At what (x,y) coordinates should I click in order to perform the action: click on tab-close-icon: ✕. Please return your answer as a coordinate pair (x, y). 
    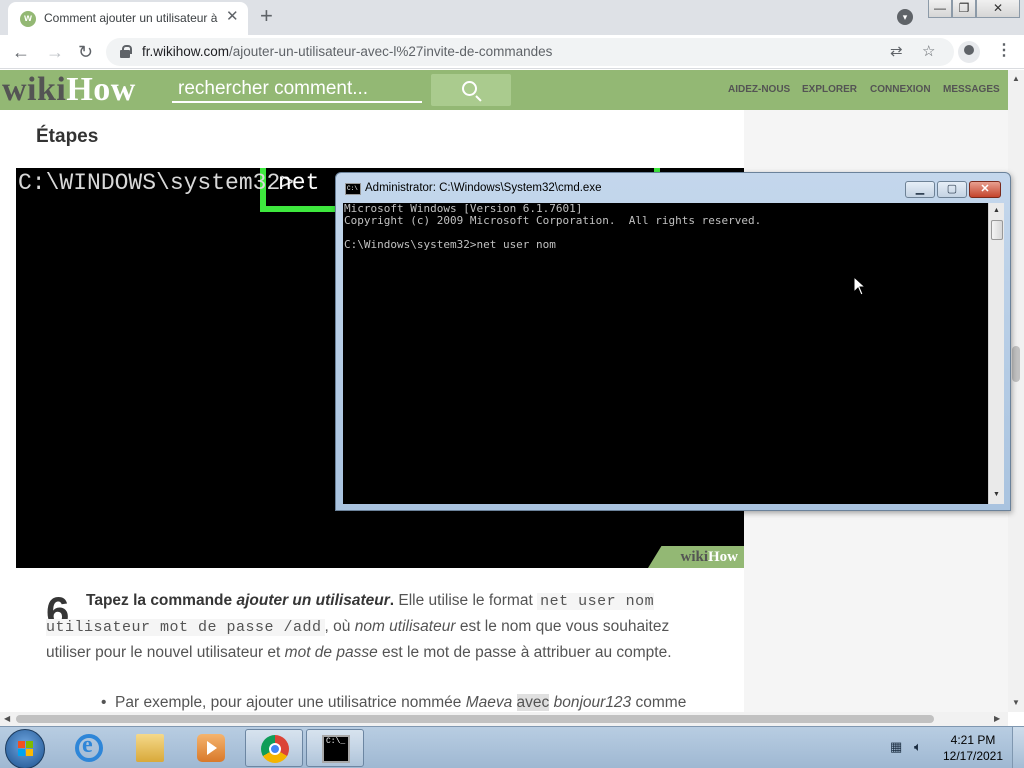
    Looking at the image, I should click on (232, 17).